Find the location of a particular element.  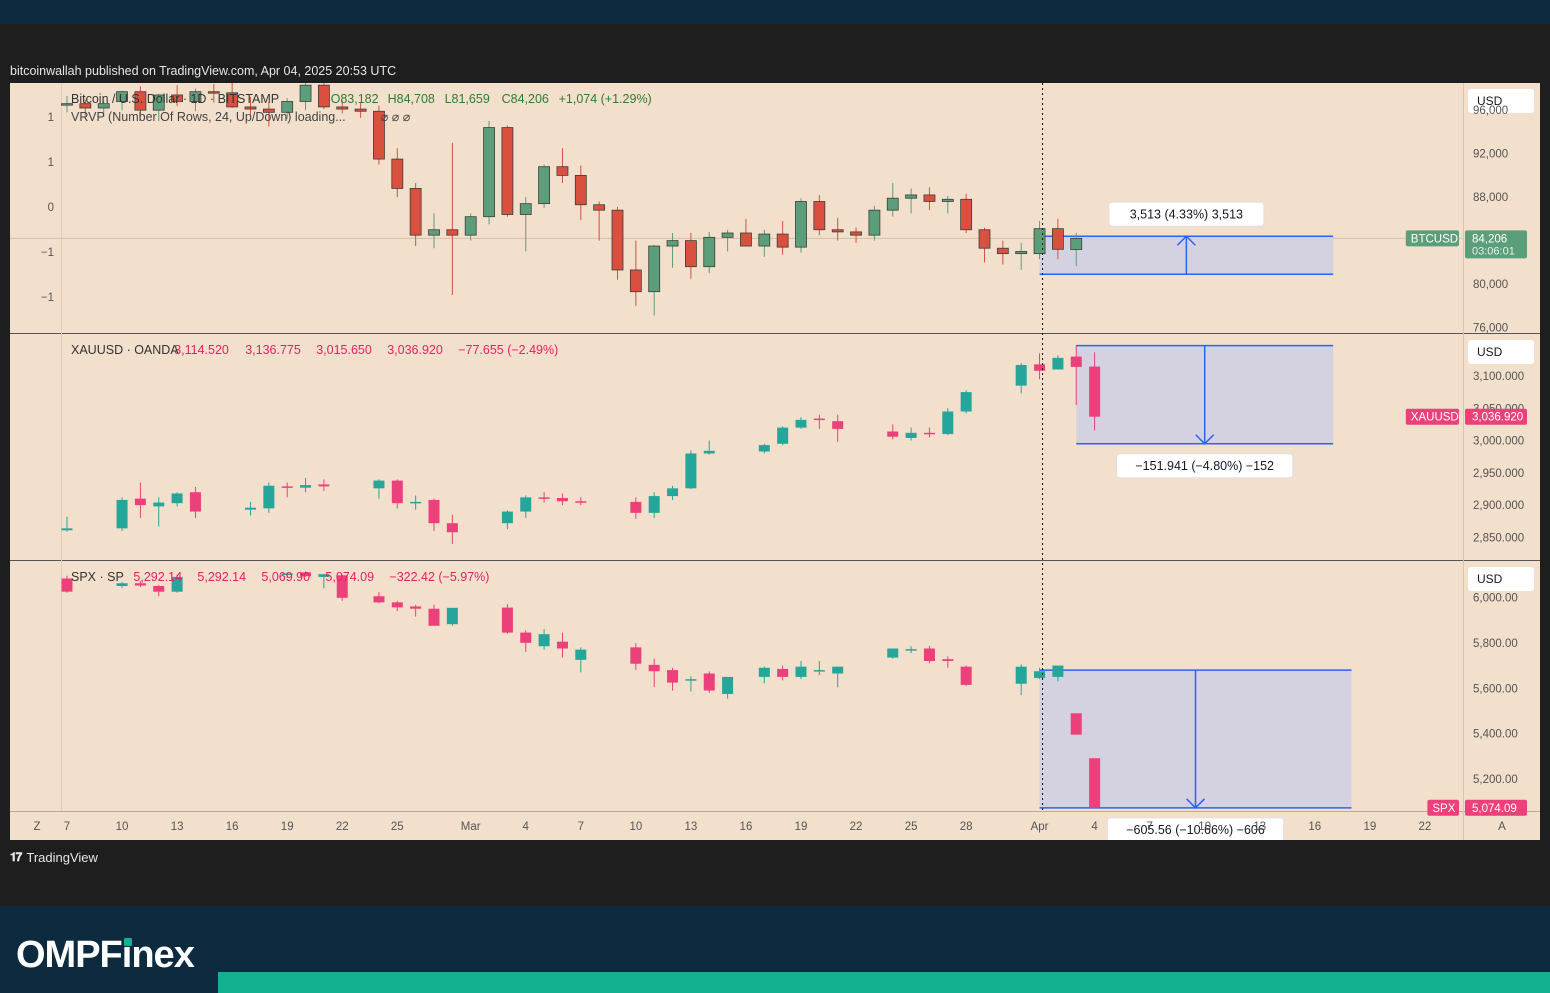

ohlc-h: 3,136.775 is located at coordinates (273, 350).